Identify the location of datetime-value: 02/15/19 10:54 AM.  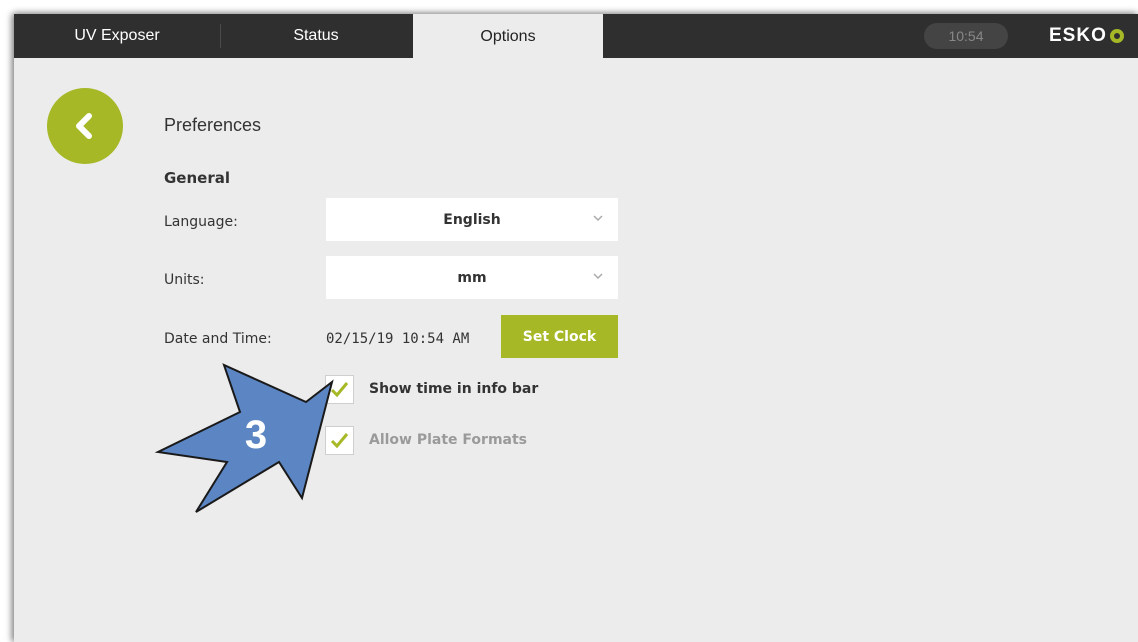
(398, 339).